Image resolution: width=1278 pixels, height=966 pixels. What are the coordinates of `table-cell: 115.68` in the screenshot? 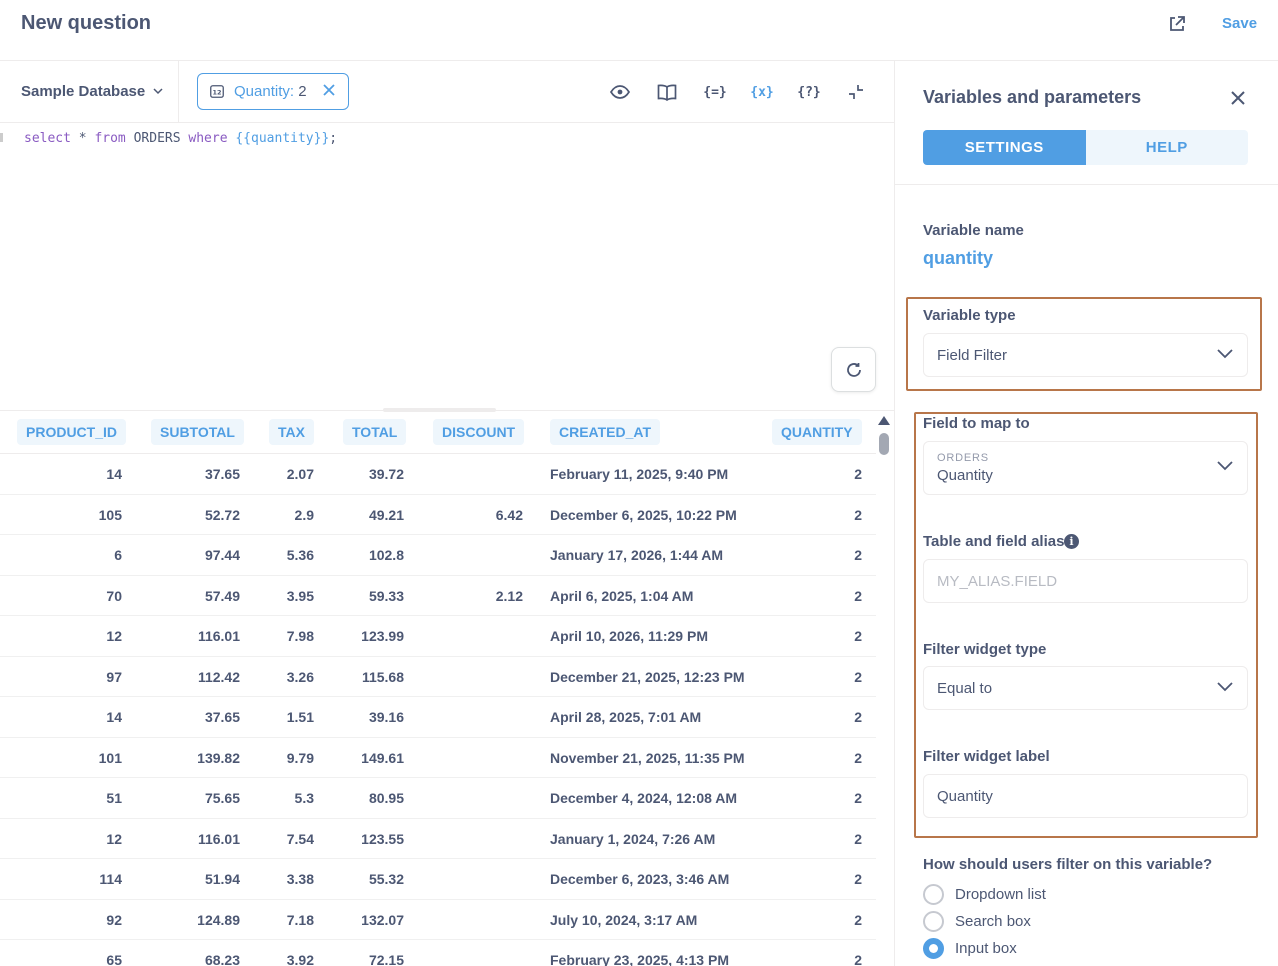 It's located at (383, 677).